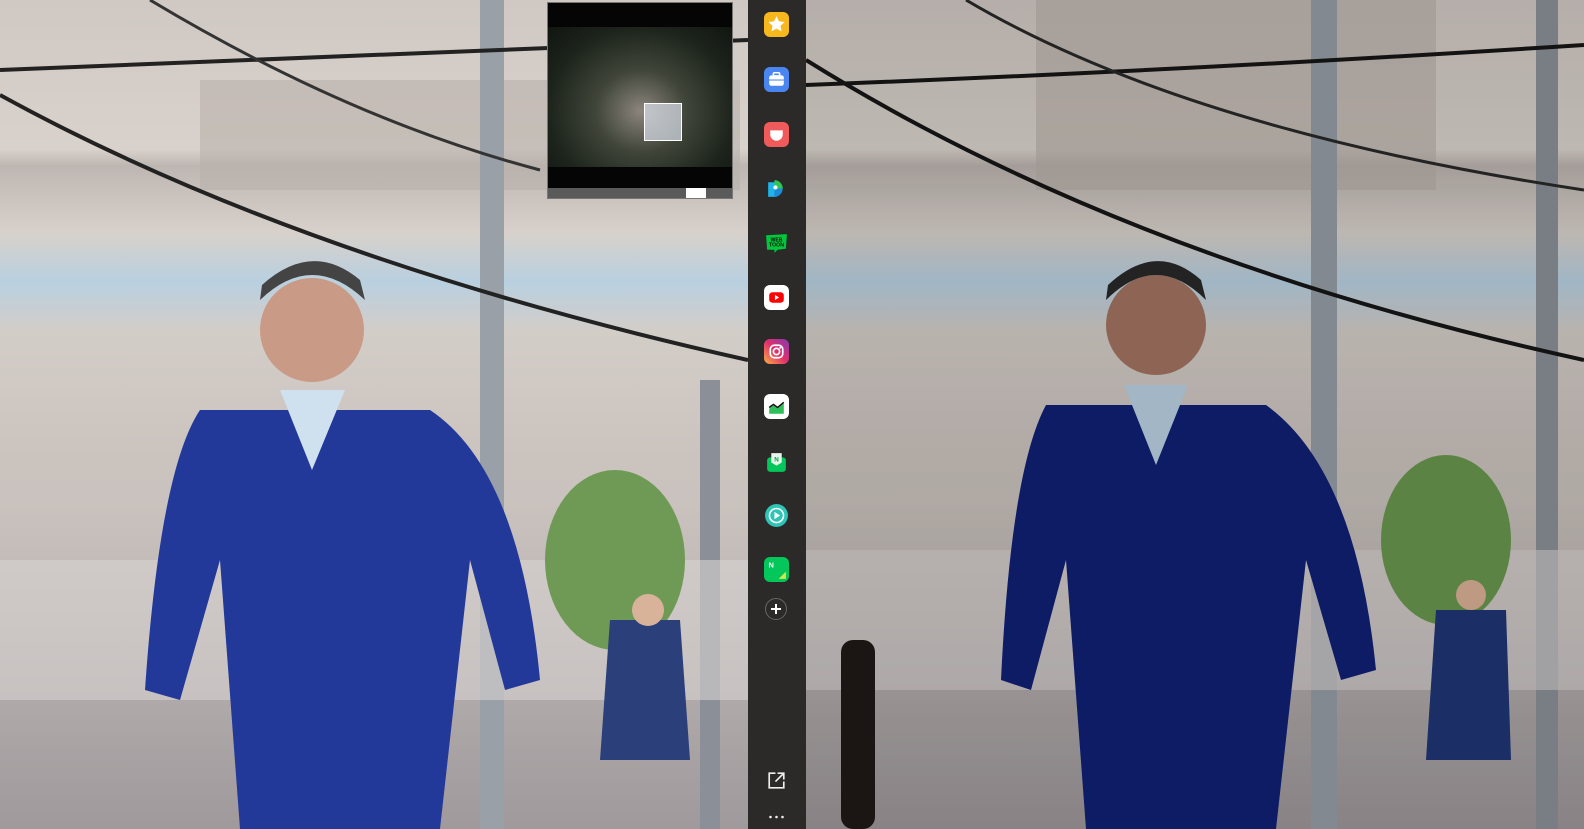  Describe the element at coordinates (776, 79) in the screenshot. I see `briefcase-icon` at that location.